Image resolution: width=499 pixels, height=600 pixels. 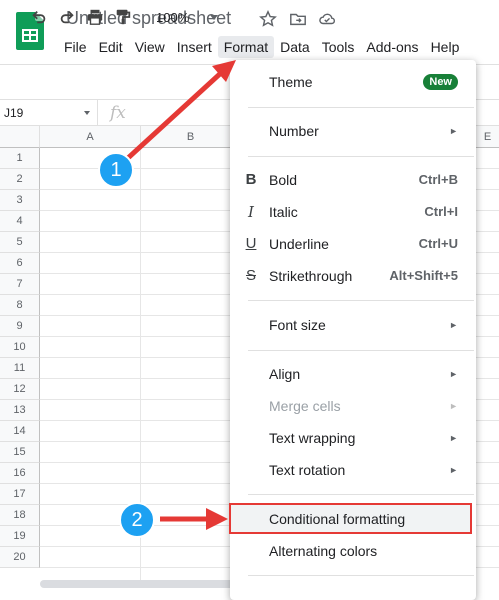 I want to click on new-badge: New, so click(x=440, y=82).